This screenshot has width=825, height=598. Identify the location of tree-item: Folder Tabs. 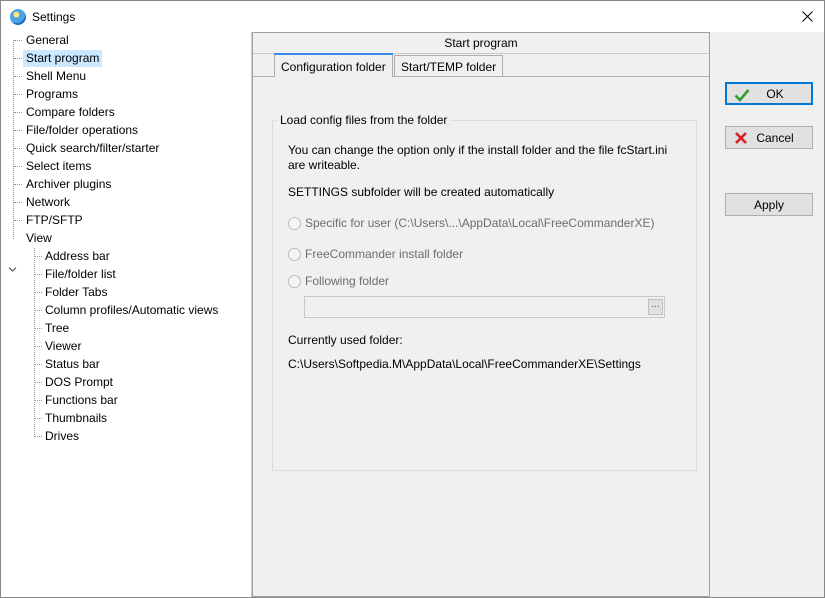
(76, 292).